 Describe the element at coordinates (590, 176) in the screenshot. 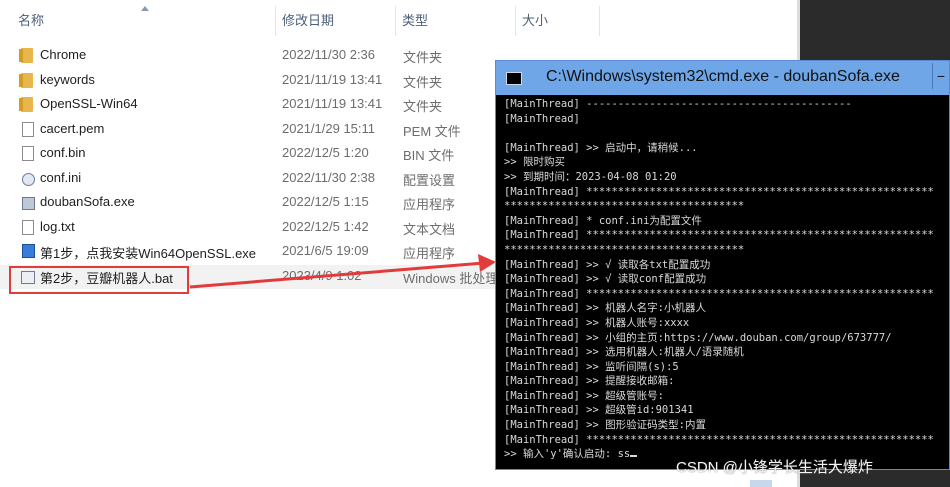

I see `console-line: >> 到期时间：2023-04-08 01:20` at that location.